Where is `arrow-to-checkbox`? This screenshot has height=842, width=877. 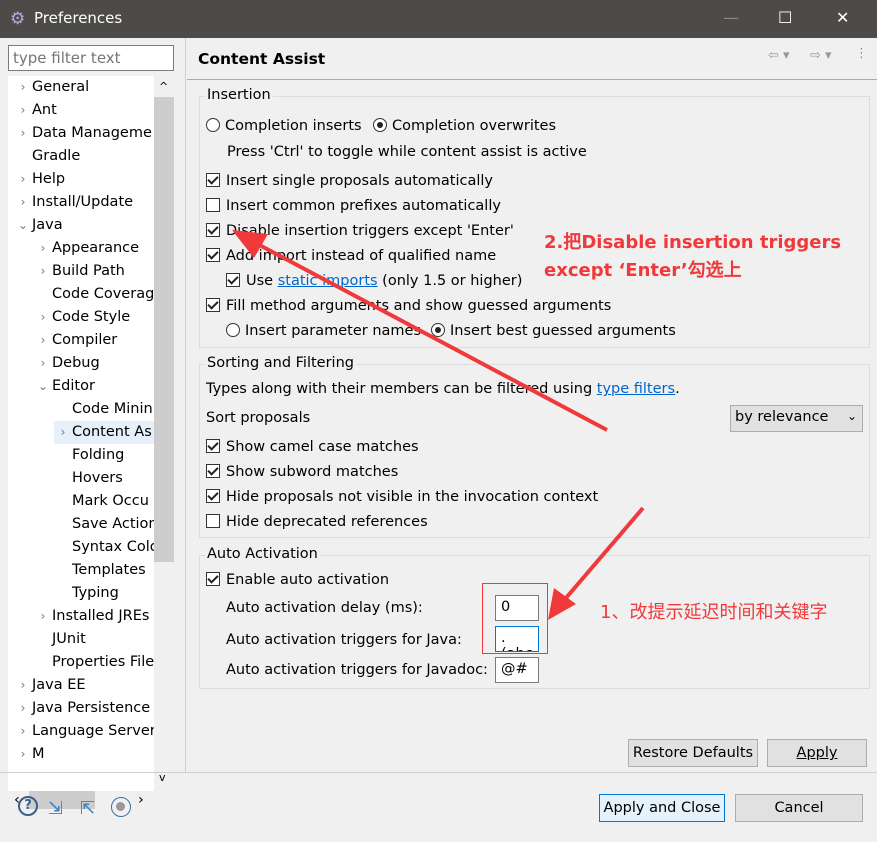 arrow-to-checkbox is located at coordinates (428, 335).